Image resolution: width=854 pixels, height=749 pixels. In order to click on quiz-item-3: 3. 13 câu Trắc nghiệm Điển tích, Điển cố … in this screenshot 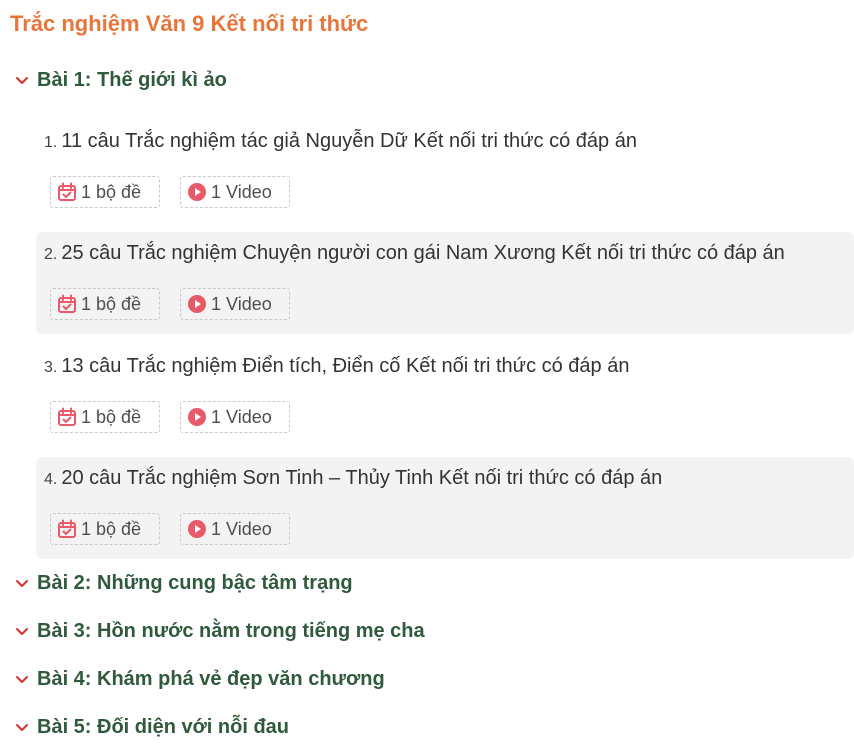, I will do `click(445, 396)`.